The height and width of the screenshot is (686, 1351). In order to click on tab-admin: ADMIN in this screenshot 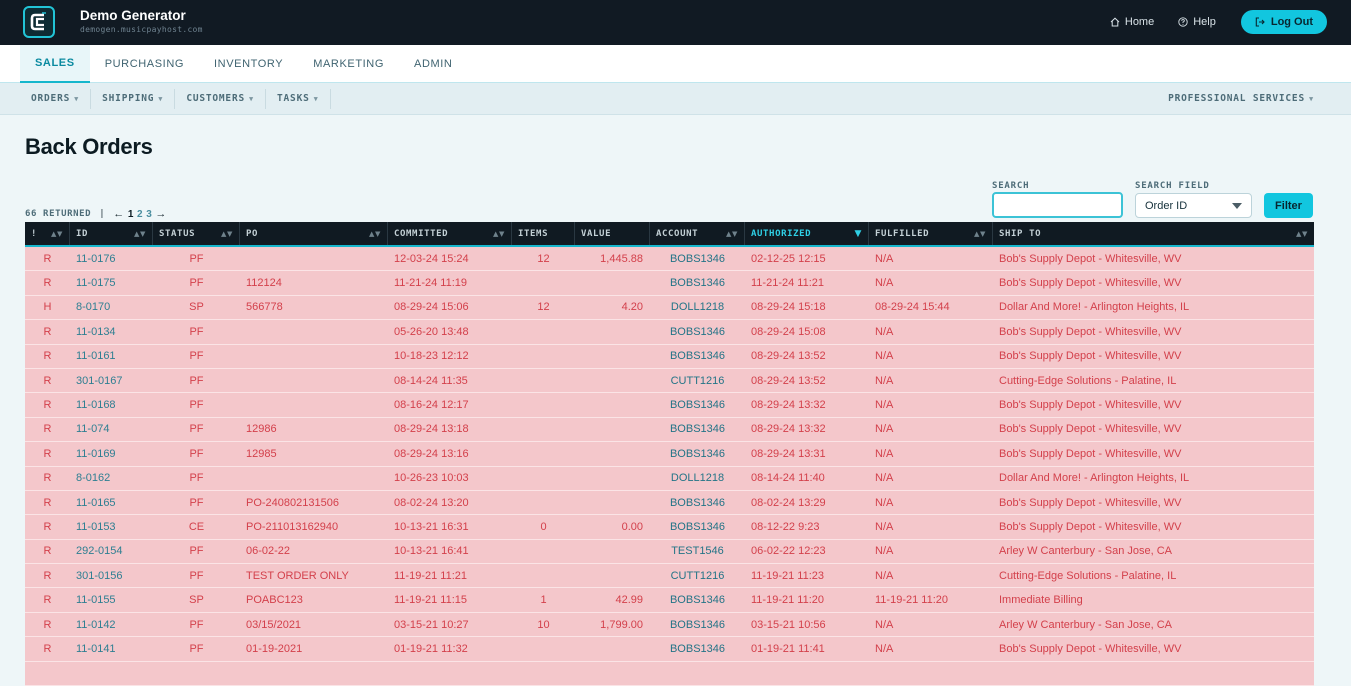, I will do `click(433, 64)`.